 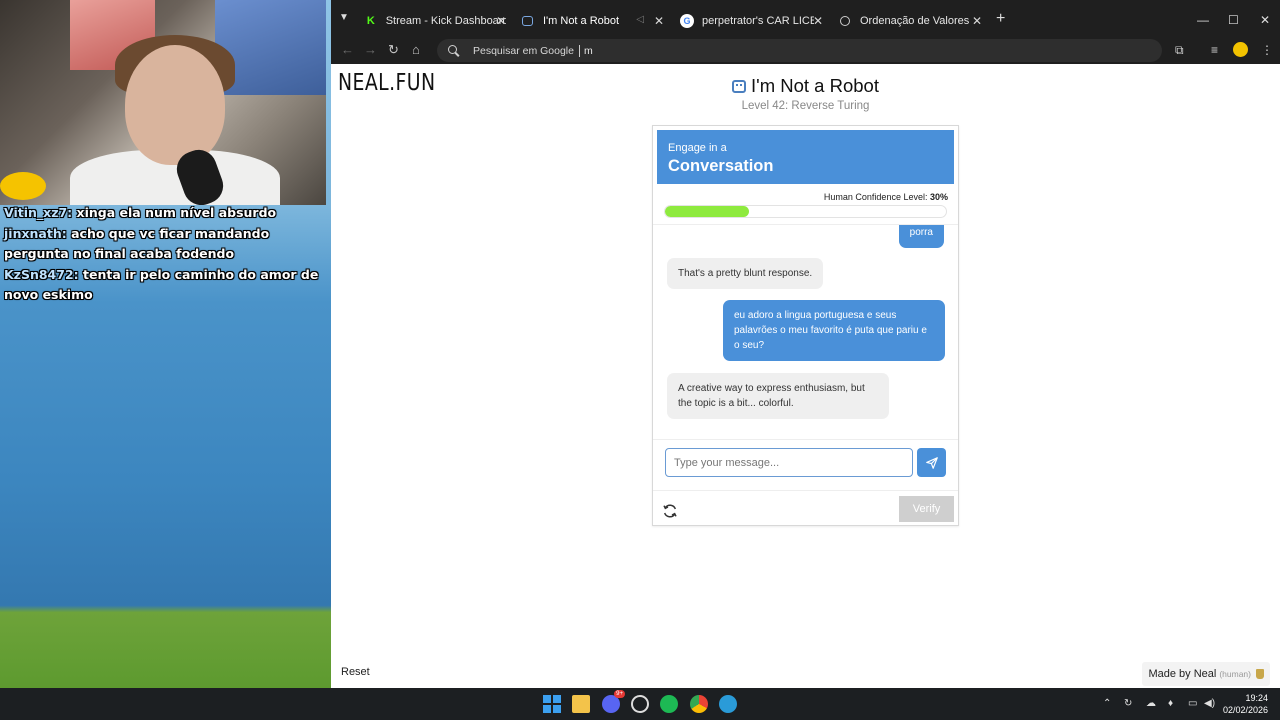 I want to click on level-subtitle: Level 42: Reverse Turing, so click(x=805, y=106).